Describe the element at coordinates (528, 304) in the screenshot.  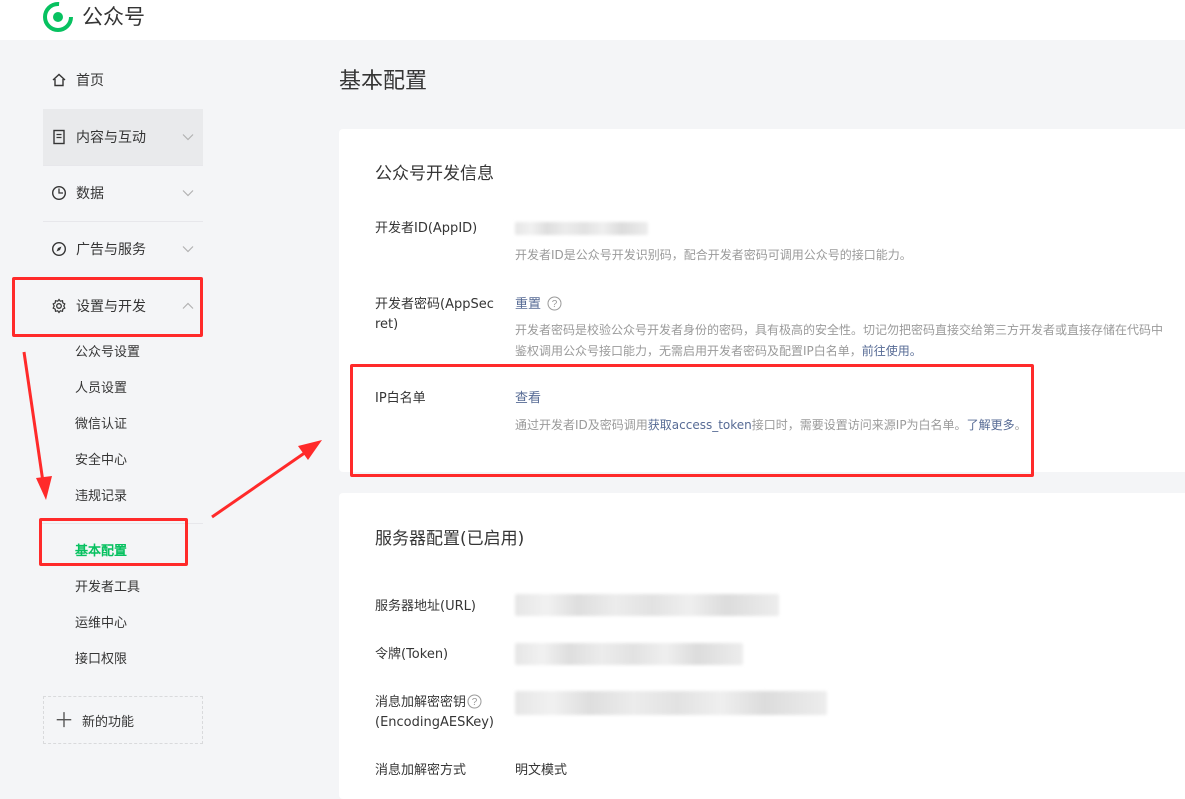
I see `reset-secret-link: 重置` at that location.